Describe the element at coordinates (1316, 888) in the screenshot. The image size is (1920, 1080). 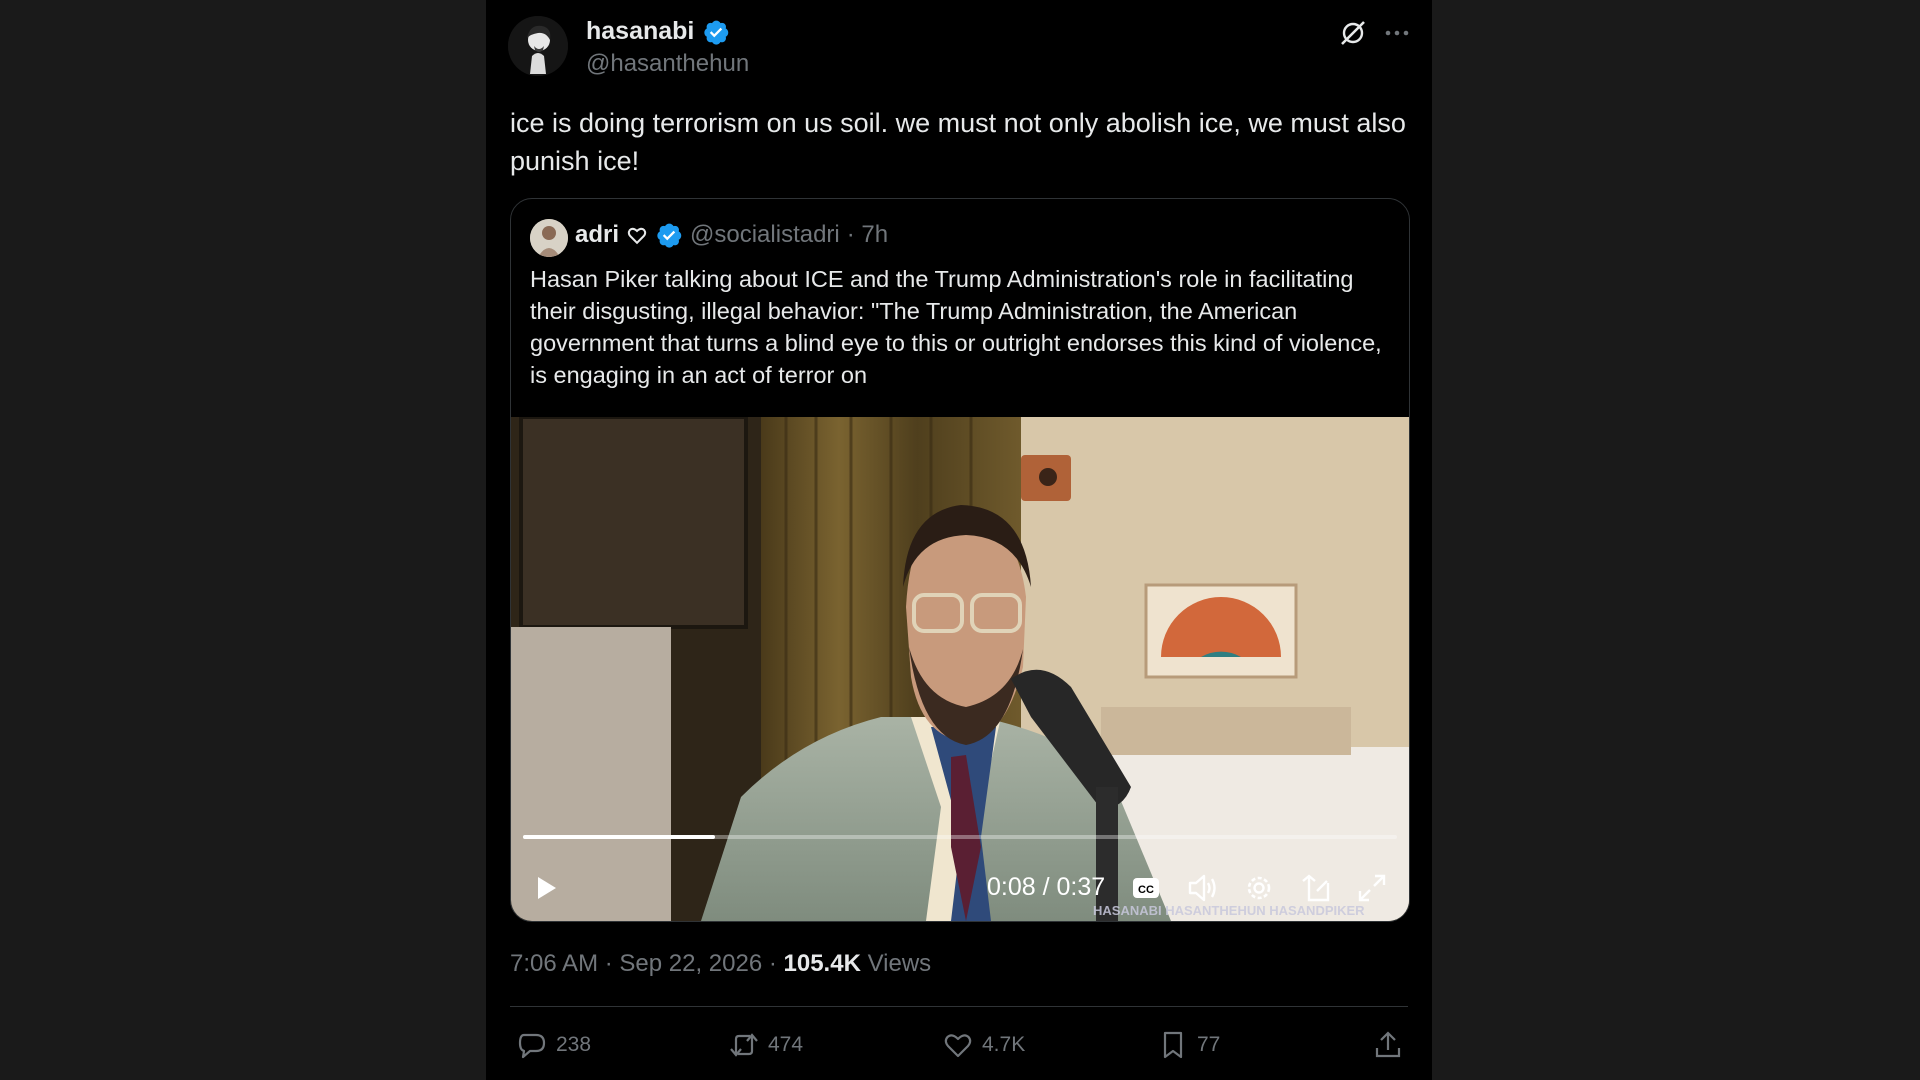
I see `pip-icon` at that location.